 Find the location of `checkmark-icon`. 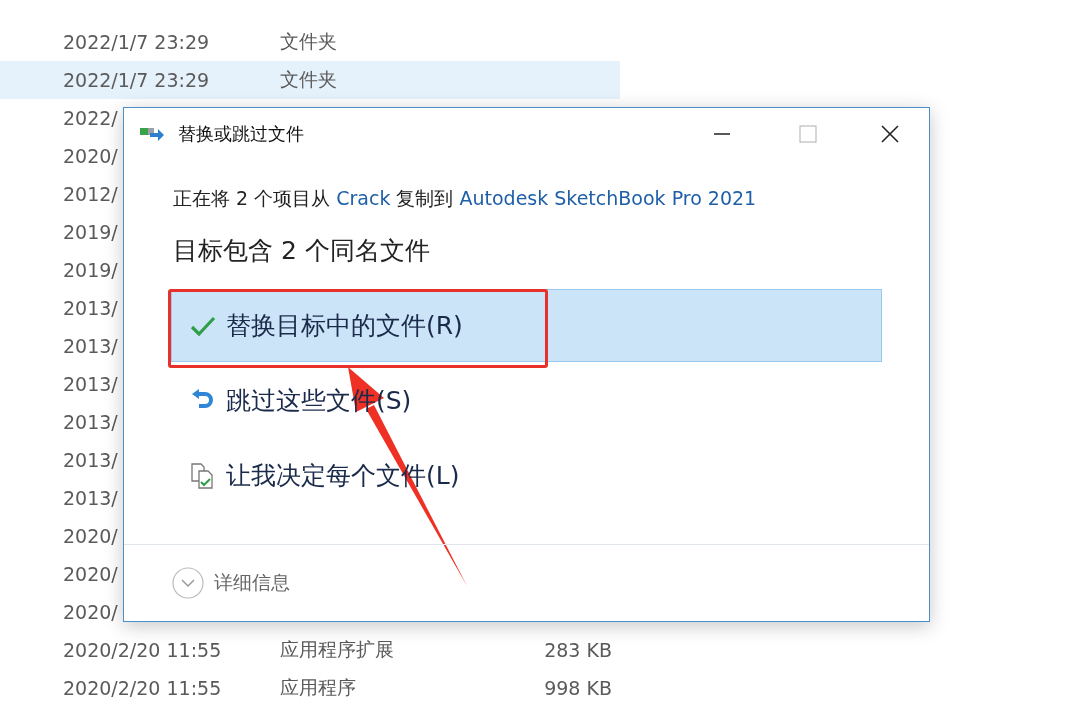

checkmark-icon is located at coordinates (203, 325).